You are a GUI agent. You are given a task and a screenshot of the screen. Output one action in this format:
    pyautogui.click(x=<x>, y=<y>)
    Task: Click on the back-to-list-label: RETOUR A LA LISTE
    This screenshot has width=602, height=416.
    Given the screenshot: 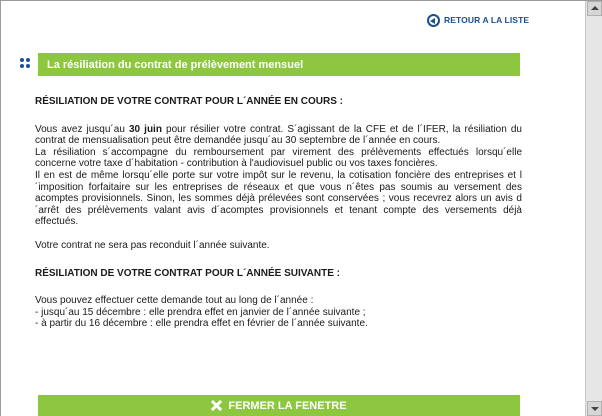 What is the action you would take?
    pyautogui.click(x=487, y=20)
    